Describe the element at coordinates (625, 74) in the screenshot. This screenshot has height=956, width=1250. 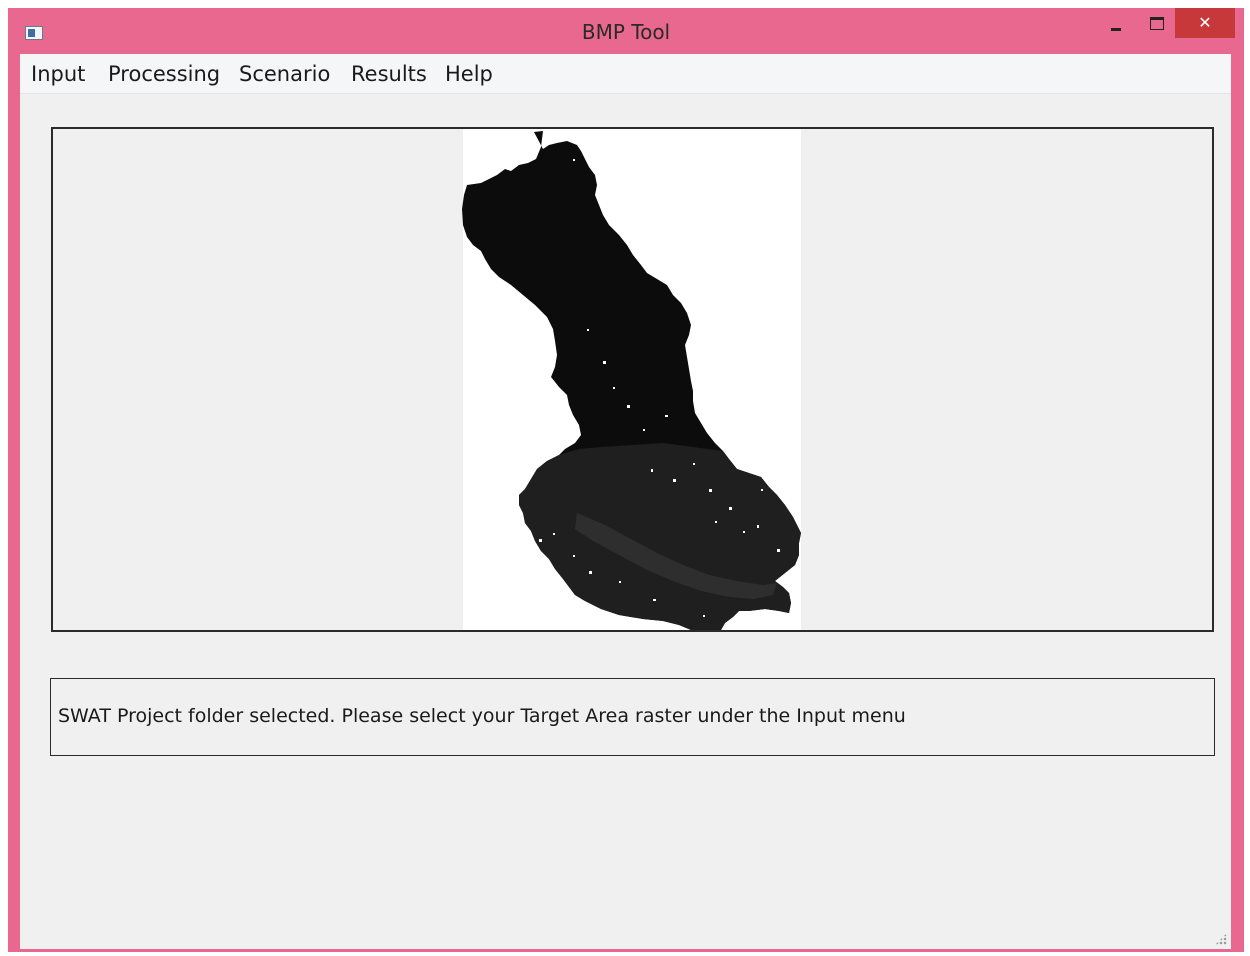
I see `menu-bar: Input Processing Scenario Results Help` at that location.